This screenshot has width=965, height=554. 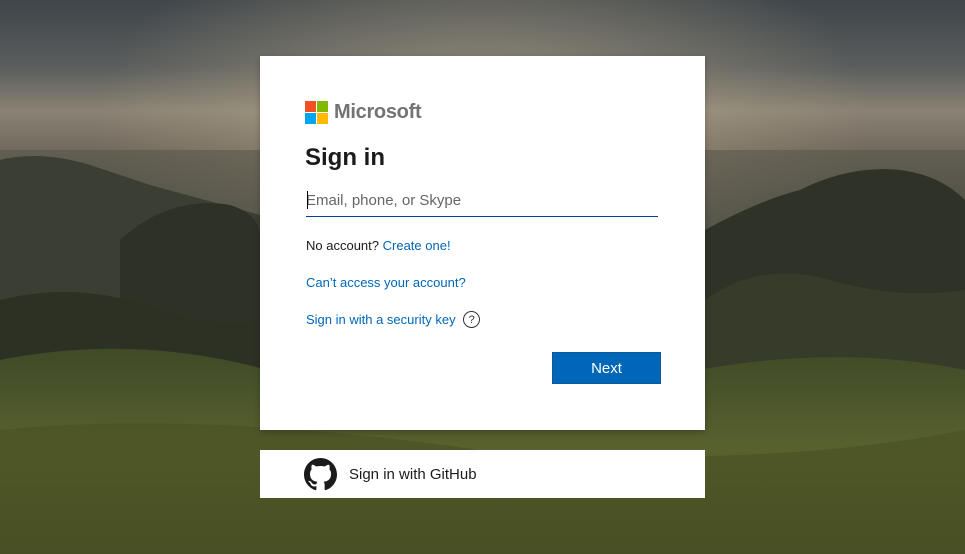 What do you see at coordinates (482, 474) in the screenshot?
I see `github-signin-button: Sign in with GitHub` at bounding box center [482, 474].